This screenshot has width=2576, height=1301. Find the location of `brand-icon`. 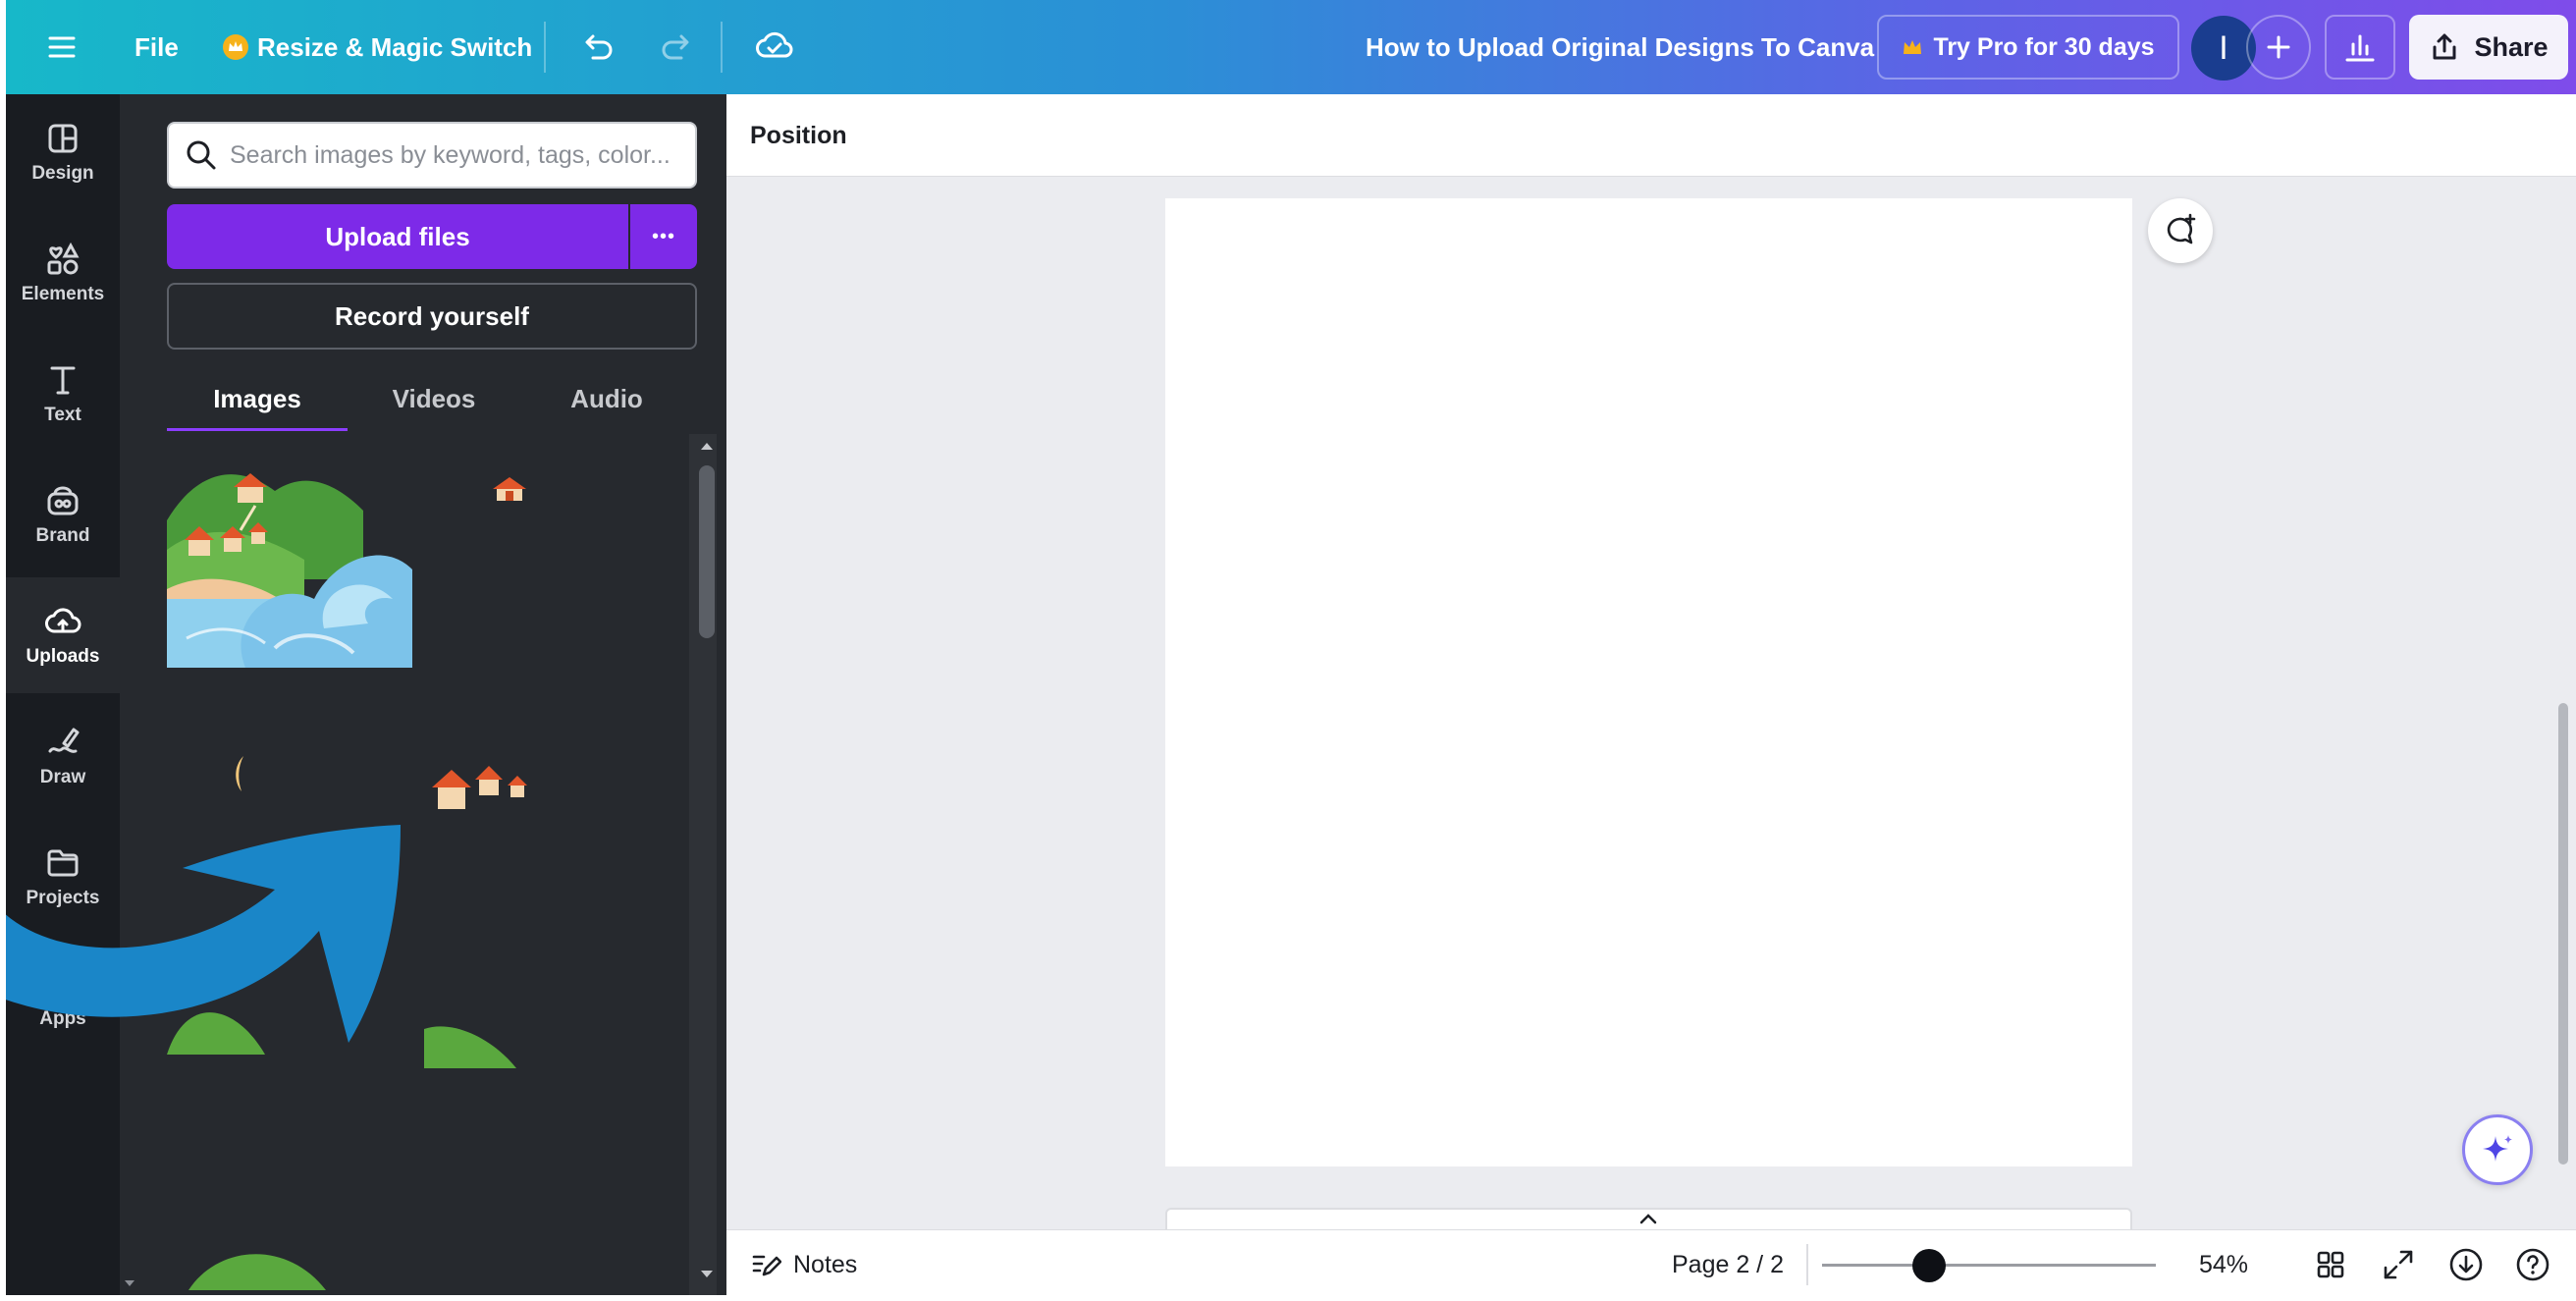

brand-icon is located at coordinates (63, 500).